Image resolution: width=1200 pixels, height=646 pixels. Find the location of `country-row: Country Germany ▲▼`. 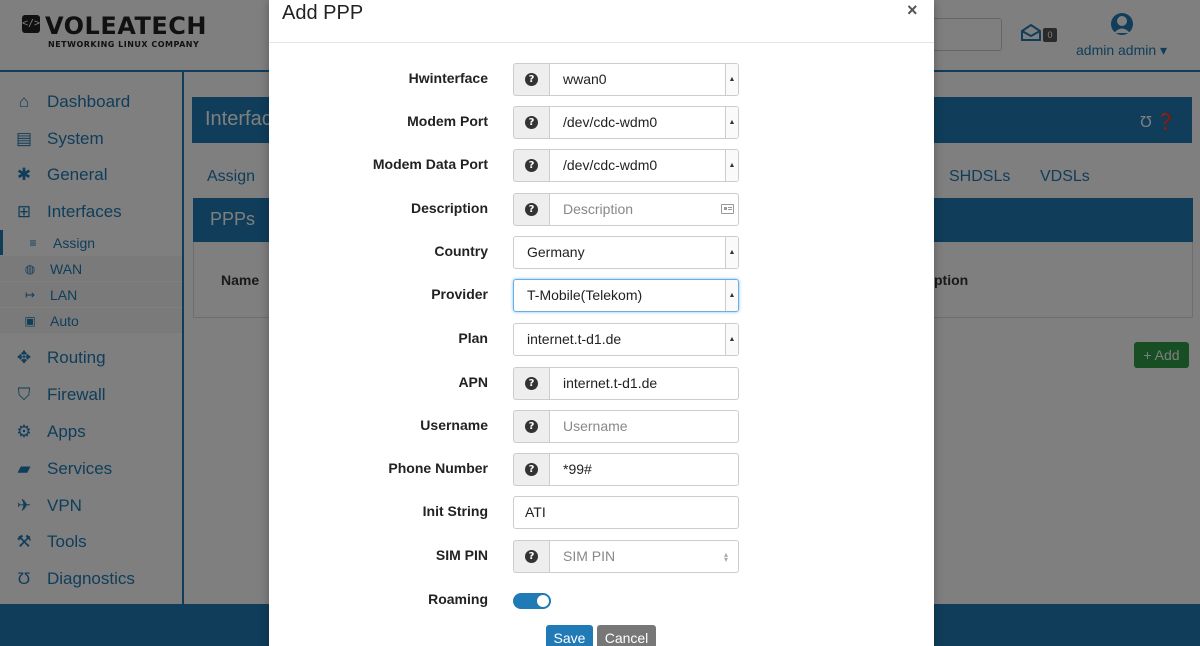

country-row: Country Germany ▲▼ is located at coordinates (601, 252).